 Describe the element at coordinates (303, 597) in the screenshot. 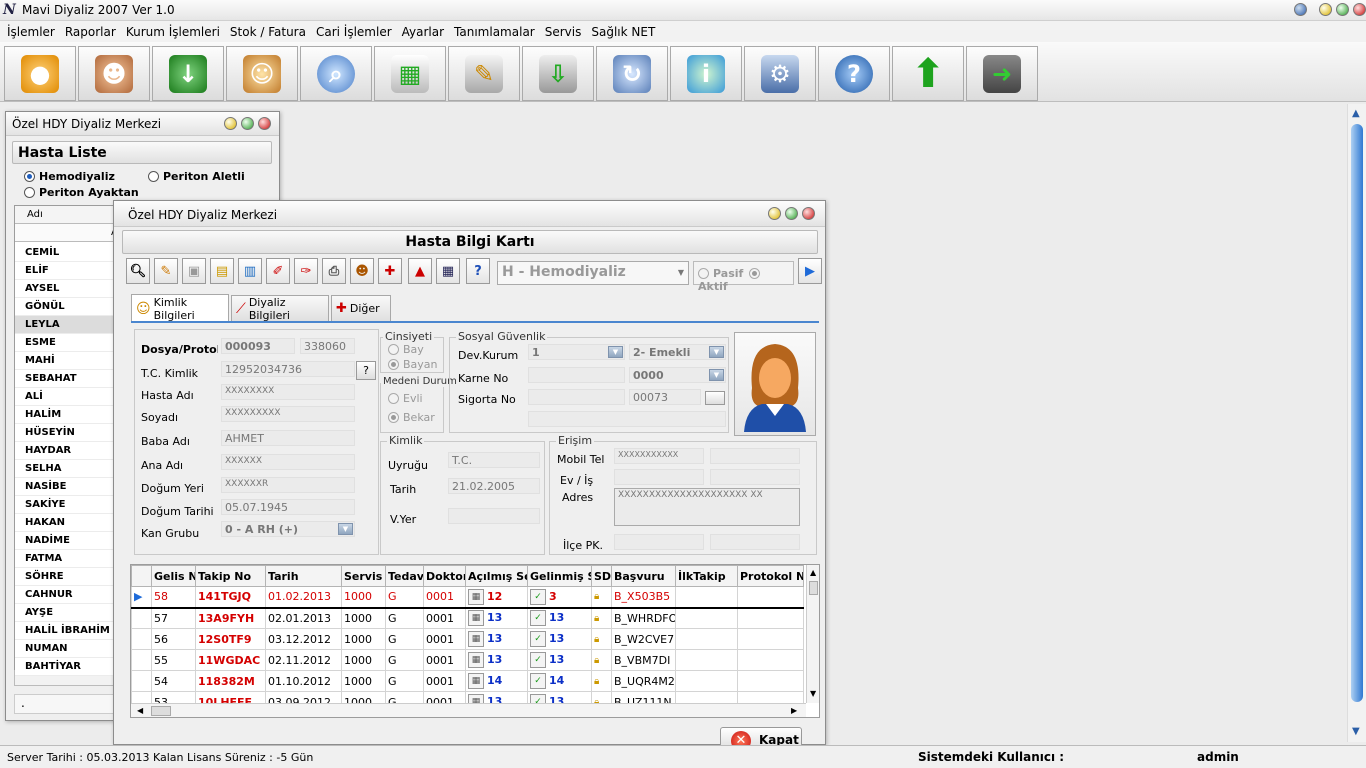

I see `cell-tarih: 01.02.2013` at that location.